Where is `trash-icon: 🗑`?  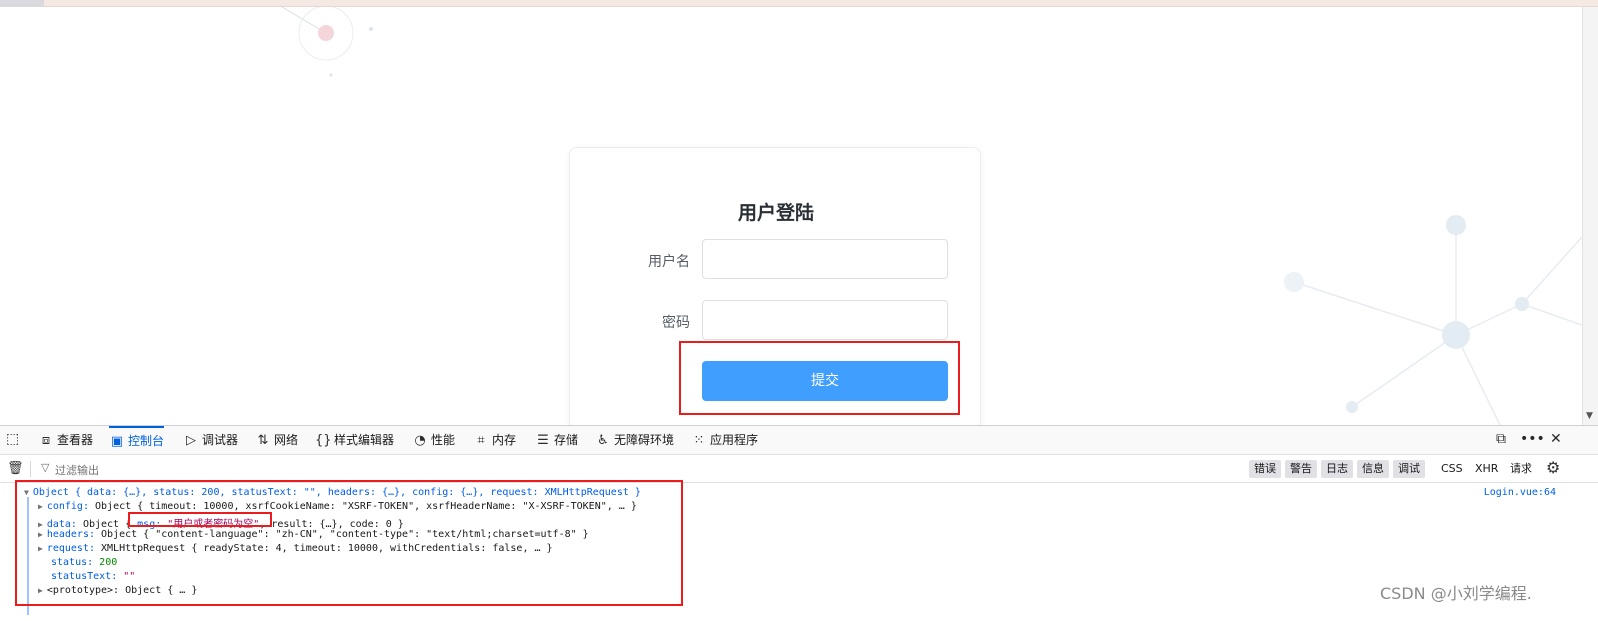
trash-icon: 🗑 is located at coordinates (15, 468).